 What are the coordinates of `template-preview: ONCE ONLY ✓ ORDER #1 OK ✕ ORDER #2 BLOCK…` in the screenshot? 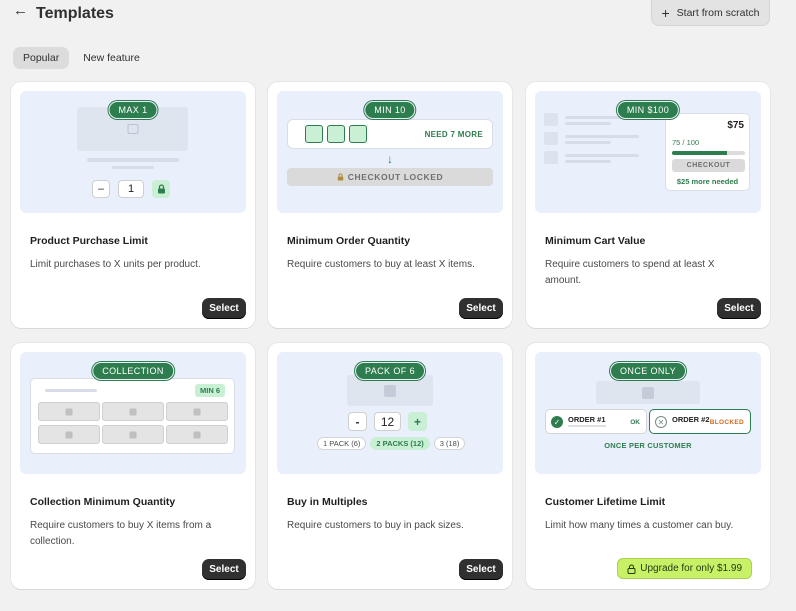 It's located at (648, 413).